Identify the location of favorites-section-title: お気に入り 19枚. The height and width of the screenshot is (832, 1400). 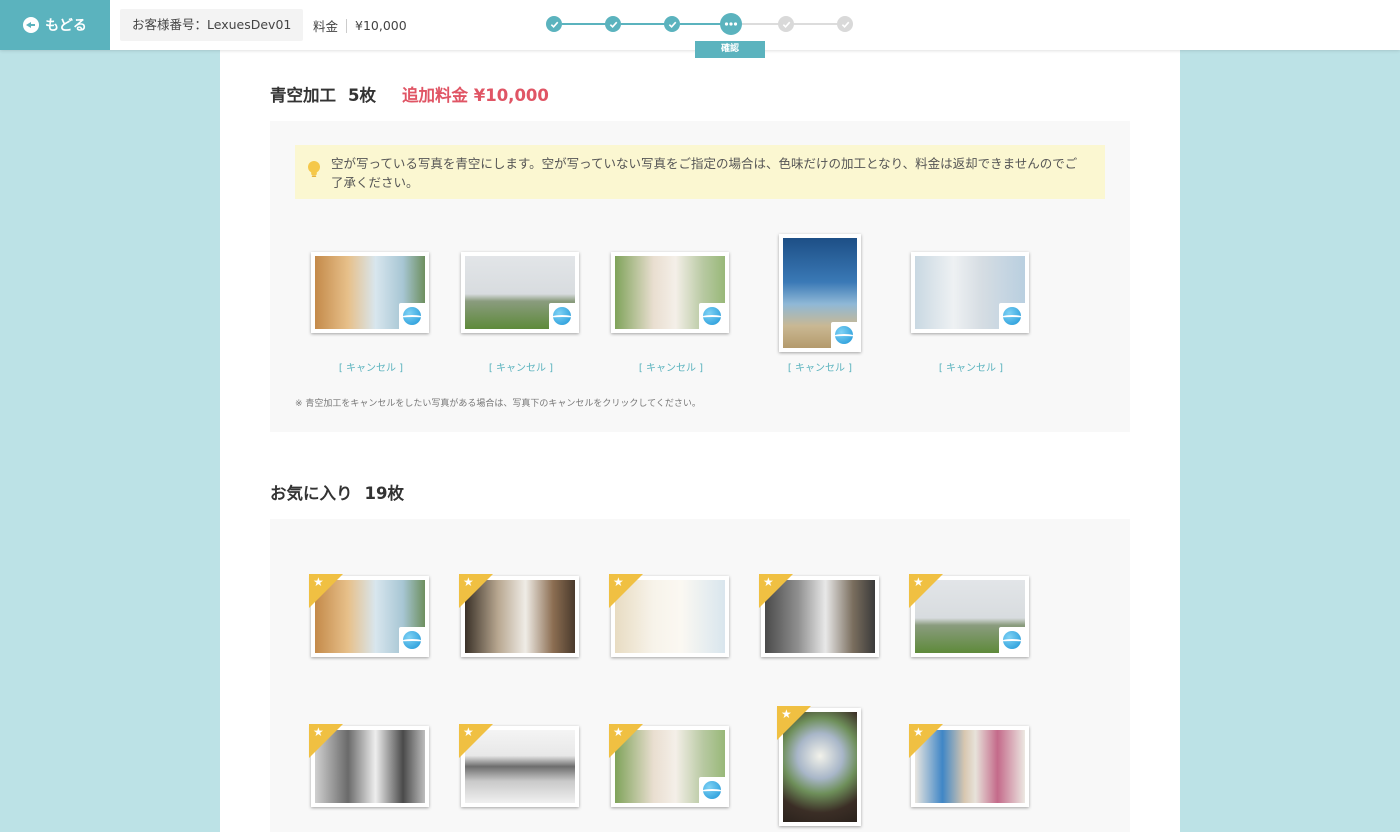
(337, 492).